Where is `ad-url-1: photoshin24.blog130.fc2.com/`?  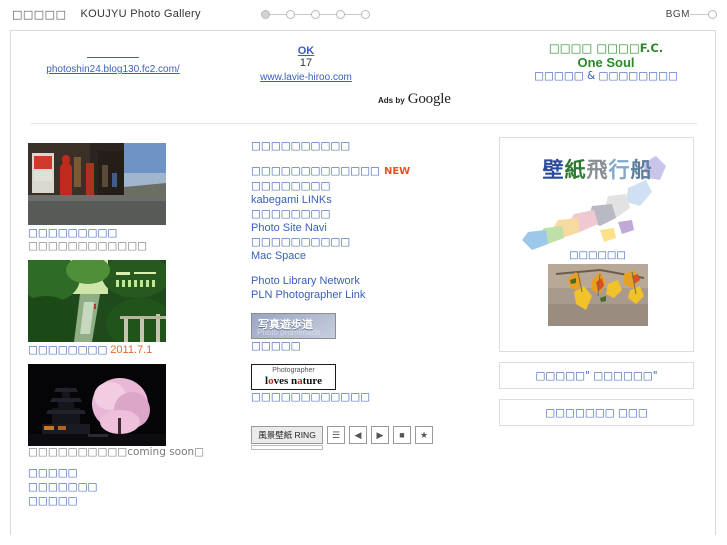 ad-url-1: photoshin24.blog130.fc2.com/ is located at coordinates (113, 69).